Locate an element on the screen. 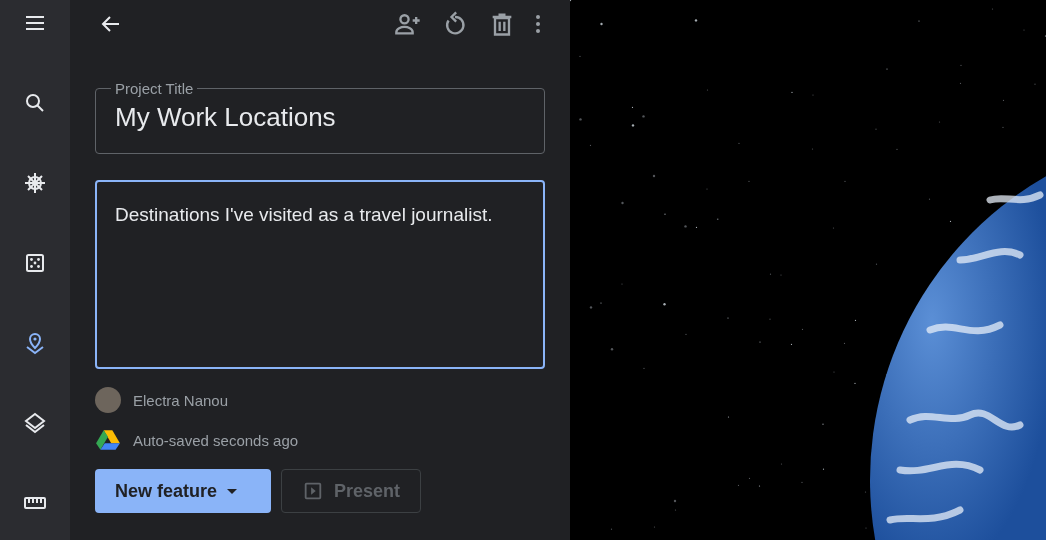  play-icon is located at coordinates (313, 491).